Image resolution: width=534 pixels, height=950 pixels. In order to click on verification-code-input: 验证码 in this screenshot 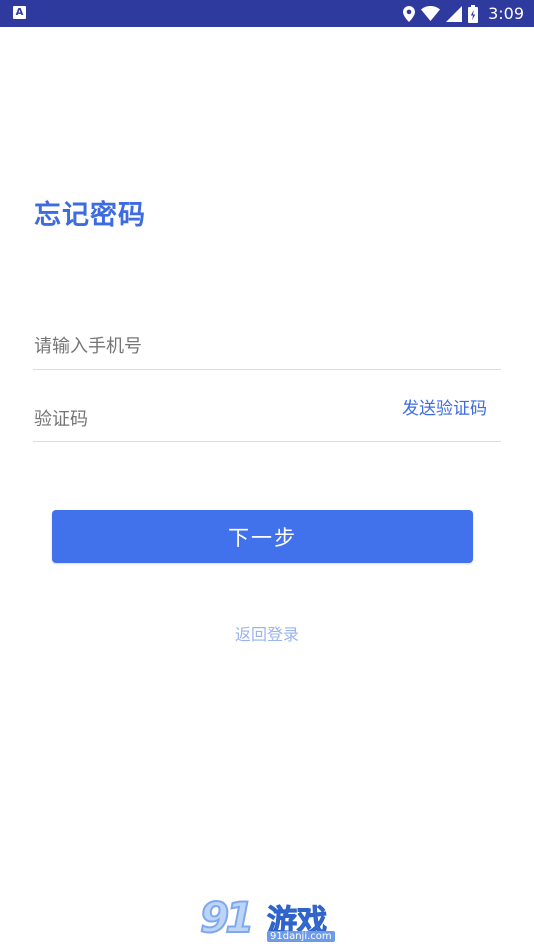, I will do `click(61, 418)`.